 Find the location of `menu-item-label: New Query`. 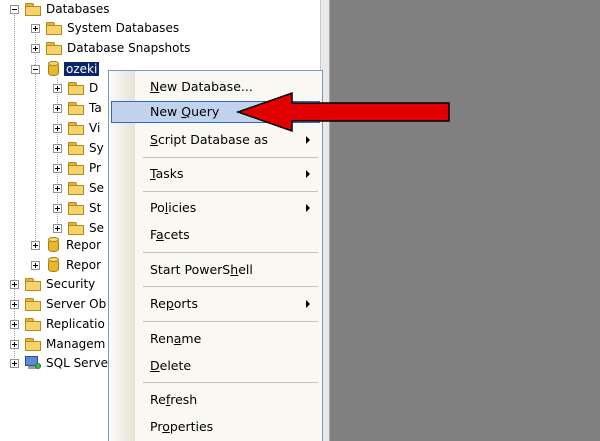

menu-item-label: New Query is located at coordinates (184, 111).